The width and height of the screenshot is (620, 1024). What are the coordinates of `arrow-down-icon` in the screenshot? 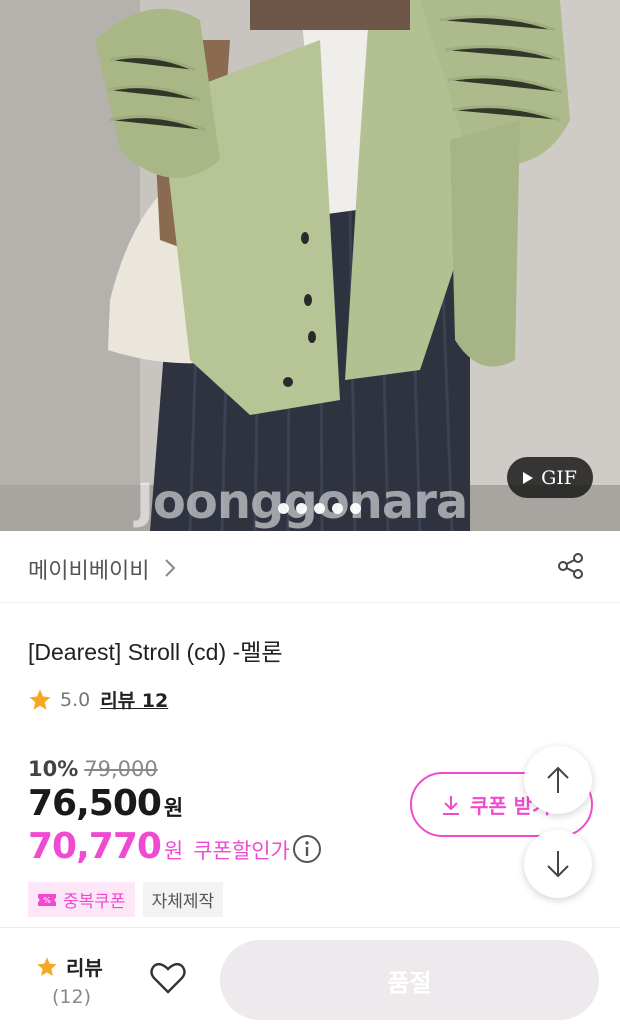 It's located at (558, 864).